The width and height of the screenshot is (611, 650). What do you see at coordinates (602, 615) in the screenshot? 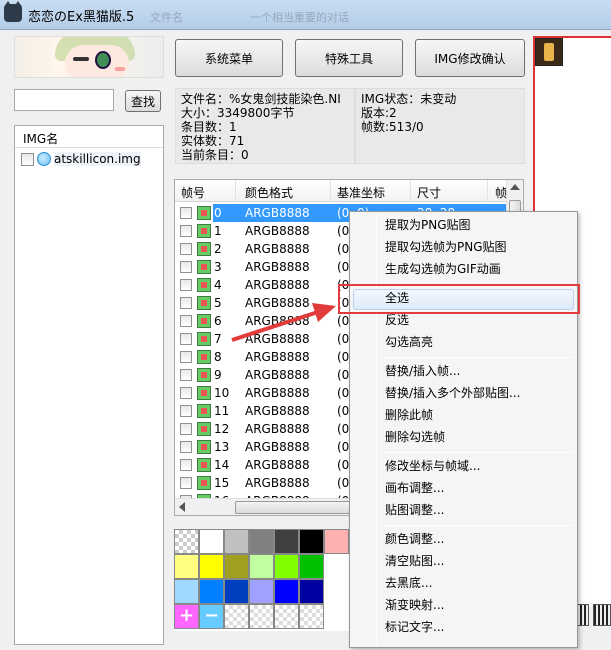
I see `film-tool-icon` at bounding box center [602, 615].